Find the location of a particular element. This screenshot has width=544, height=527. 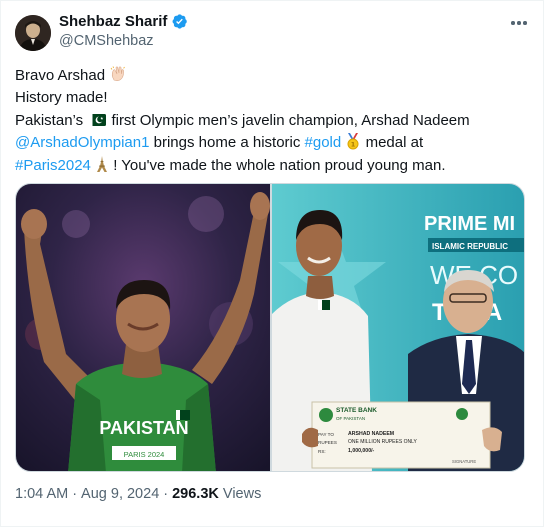

banner-title: PRIME MI is located at coordinates (469, 224).